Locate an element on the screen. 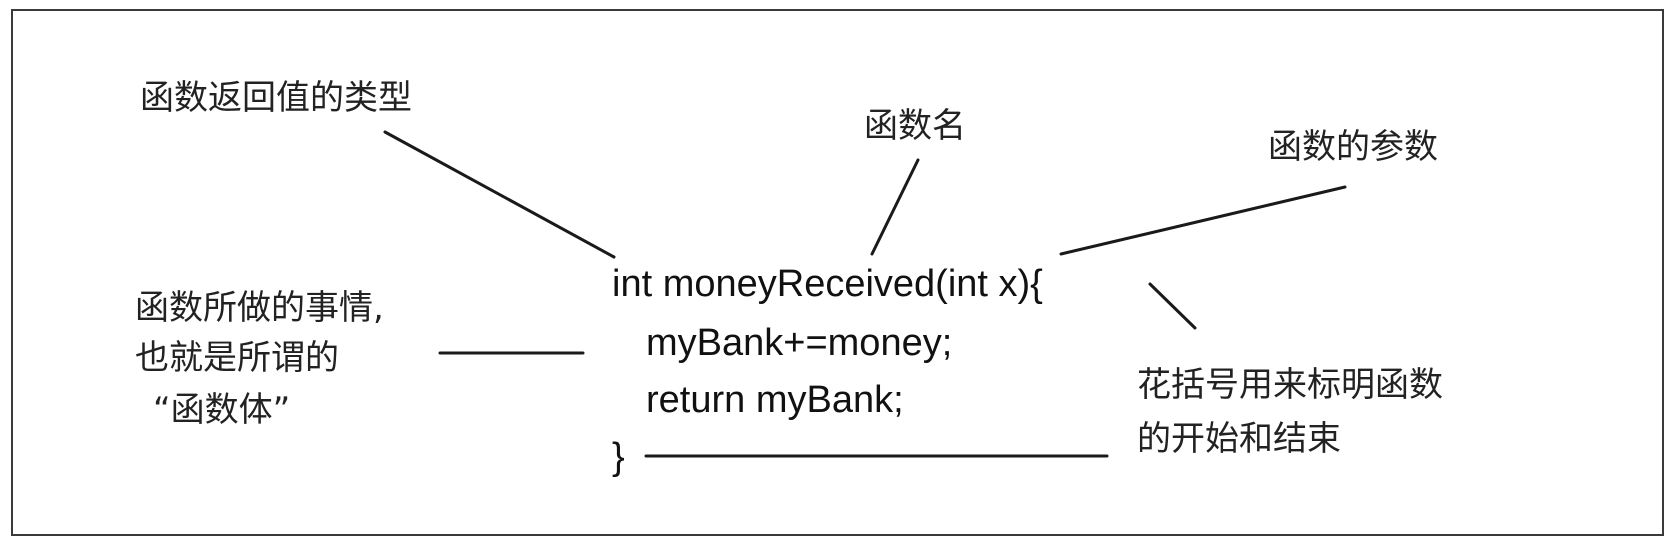 The image size is (1676, 550). code-body-statement: myBank+=money; is located at coordinates (799, 343).